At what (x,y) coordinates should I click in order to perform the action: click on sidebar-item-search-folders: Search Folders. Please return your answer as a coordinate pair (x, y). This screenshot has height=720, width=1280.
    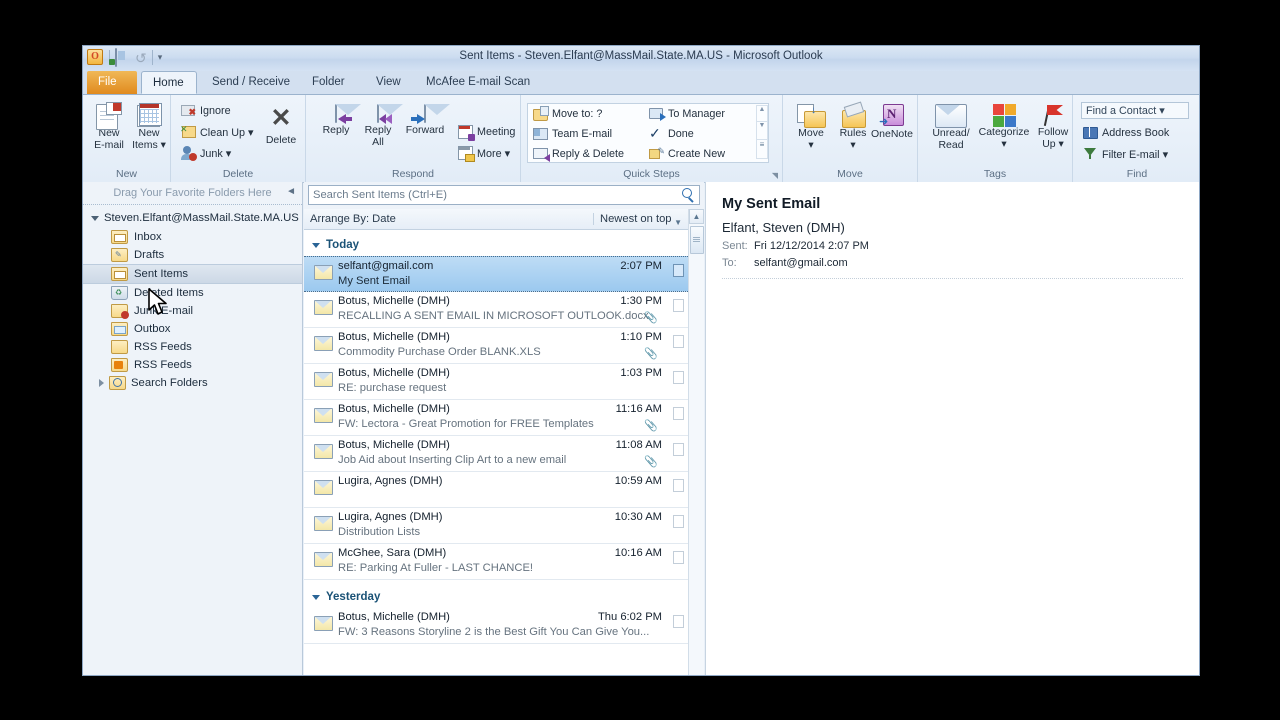
    Looking at the image, I should click on (192, 383).